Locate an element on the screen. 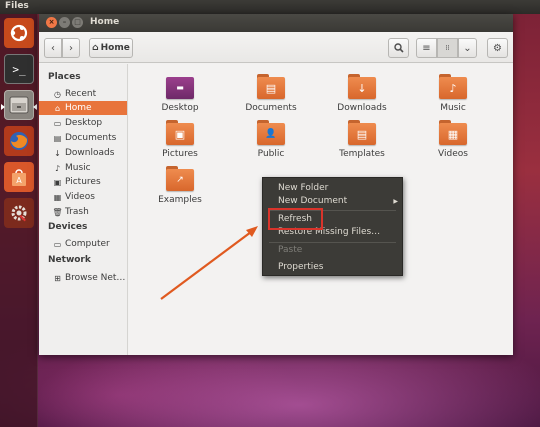 This screenshot has width=540, height=427. menu-item-label: New Document is located at coordinates (313, 201).